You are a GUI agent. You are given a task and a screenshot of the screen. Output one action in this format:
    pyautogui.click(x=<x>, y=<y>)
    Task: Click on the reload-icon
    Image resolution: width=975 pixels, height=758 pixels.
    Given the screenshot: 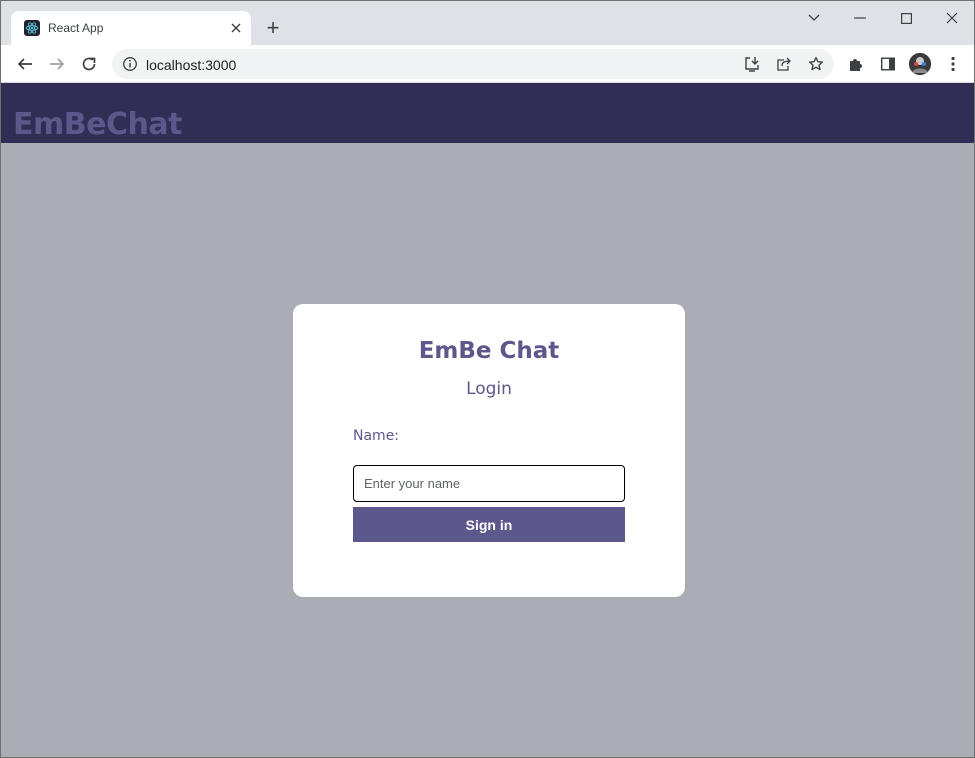 What is the action you would take?
    pyautogui.click(x=89, y=64)
    